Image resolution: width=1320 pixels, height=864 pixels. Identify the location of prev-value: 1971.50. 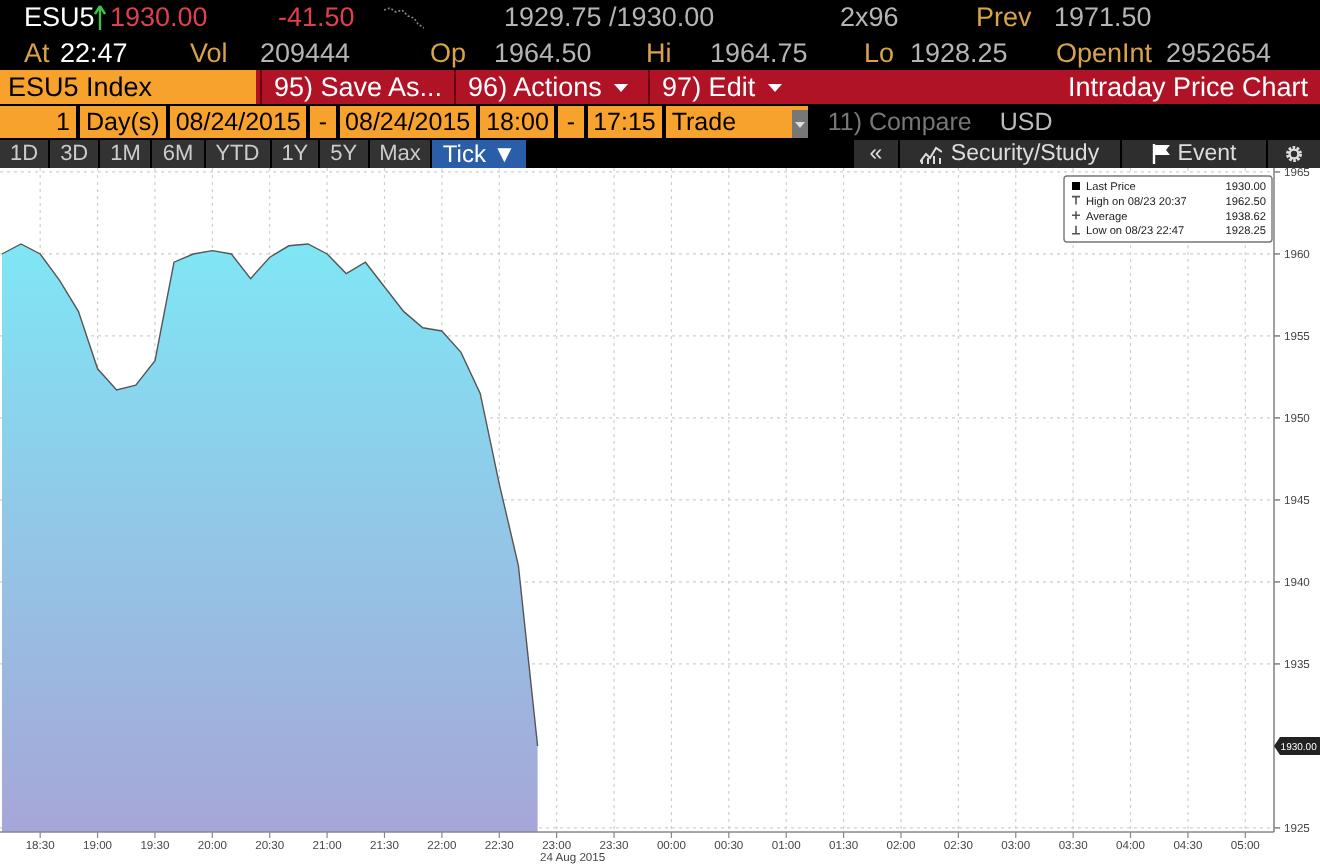
(1103, 17).